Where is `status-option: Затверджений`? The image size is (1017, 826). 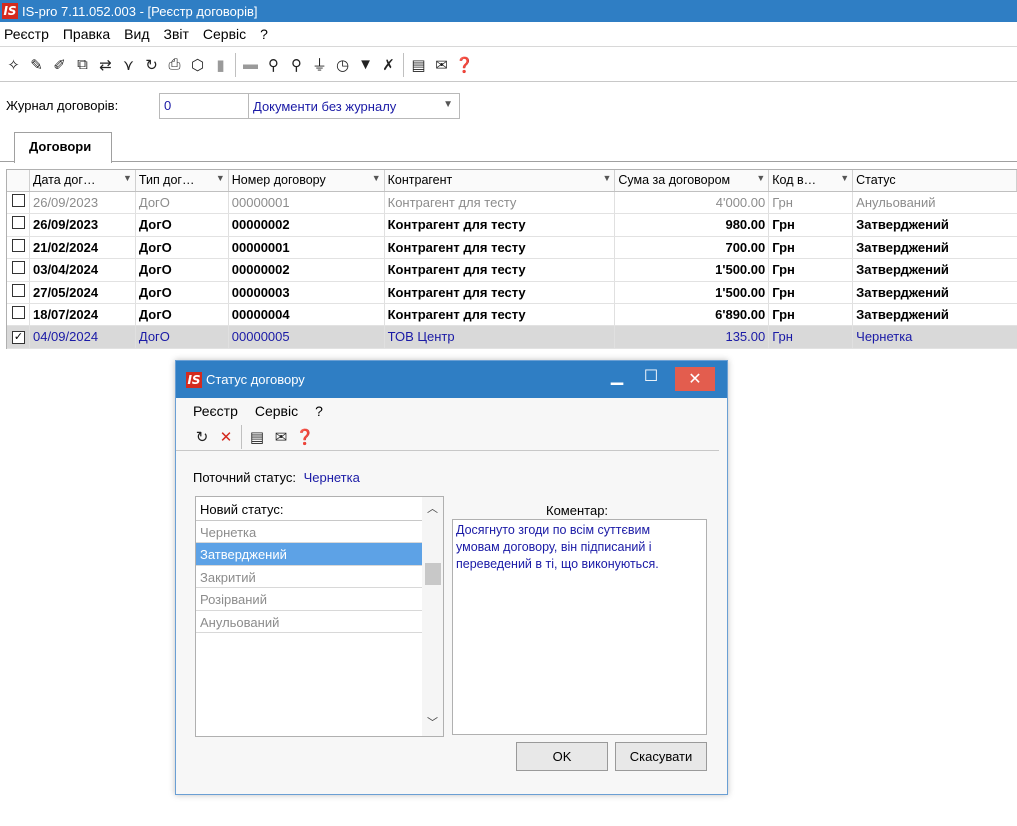
status-option: Затверджений is located at coordinates (309, 554).